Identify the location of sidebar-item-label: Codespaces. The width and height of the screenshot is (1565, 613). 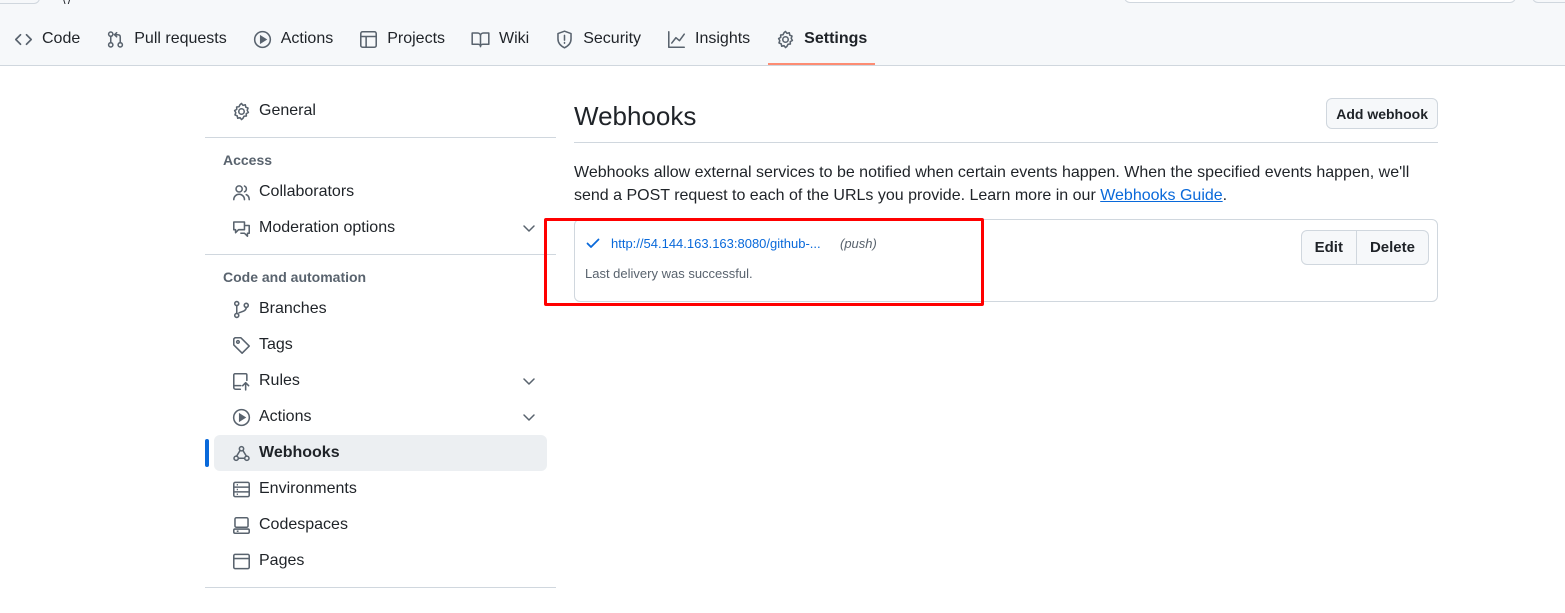
(303, 524).